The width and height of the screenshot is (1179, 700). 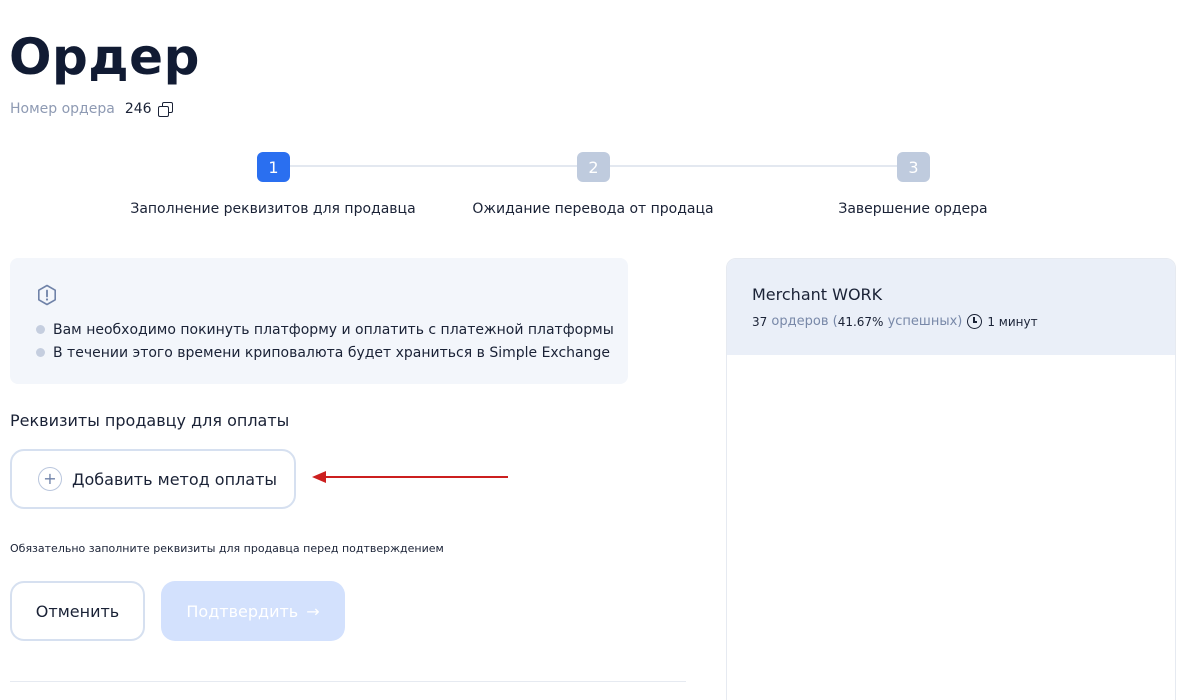 I want to click on merchant-success-word: успешных), so click(x=925, y=321).